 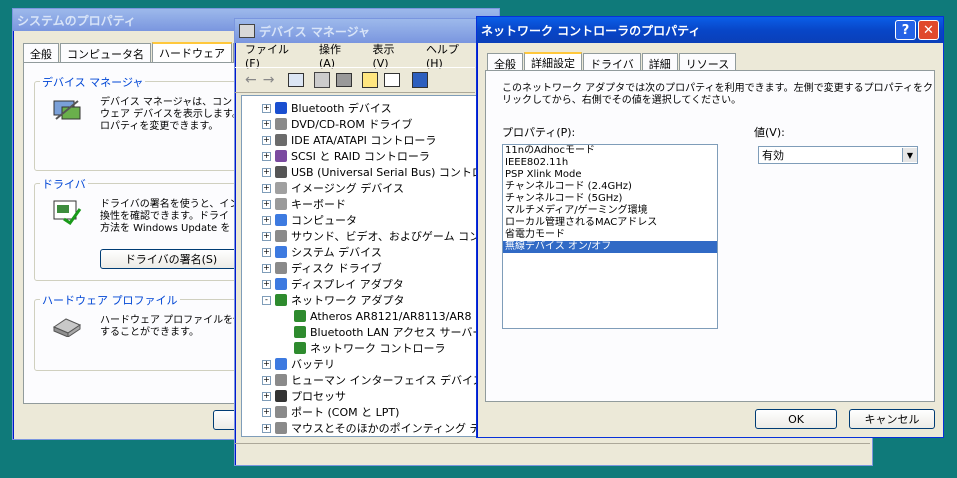 What do you see at coordinates (796, 419) in the screenshot?
I see `ok-button: OK` at bounding box center [796, 419].